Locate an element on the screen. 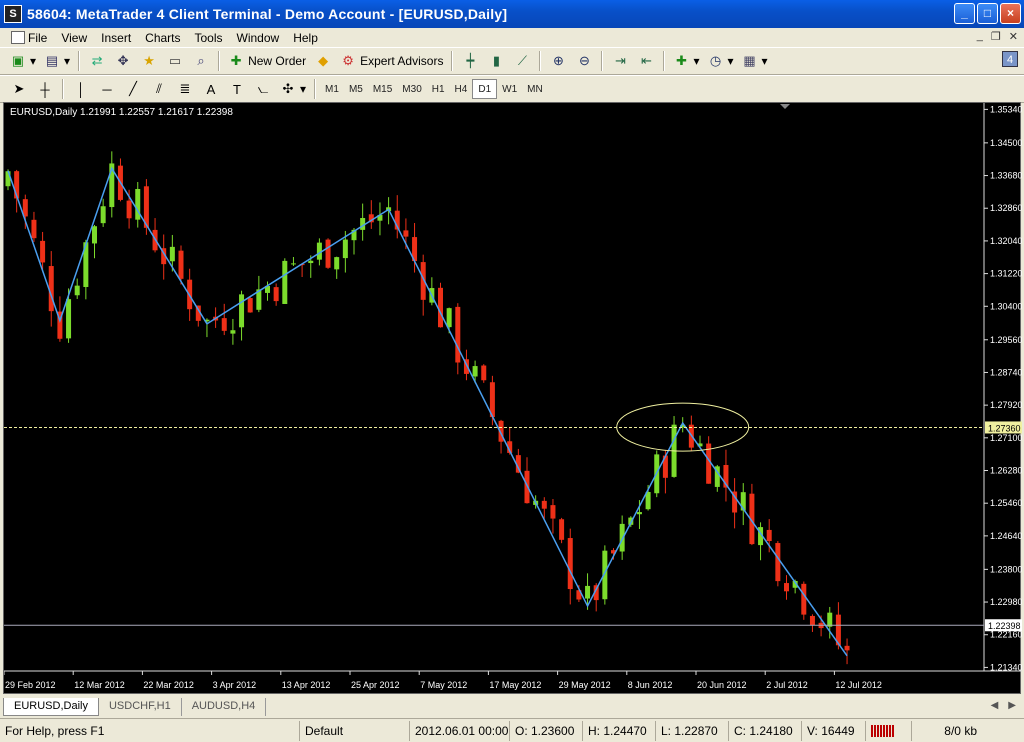 This screenshot has height=742, width=1024. tf-m5: M5 is located at coordinates (356, 89).